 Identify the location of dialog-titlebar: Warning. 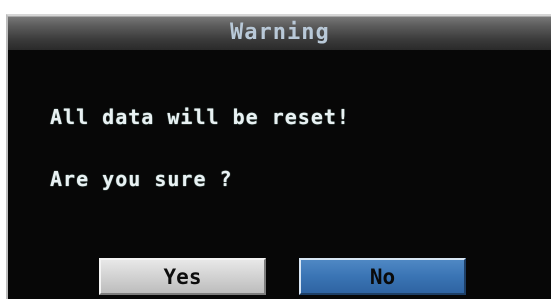
(279, 33).